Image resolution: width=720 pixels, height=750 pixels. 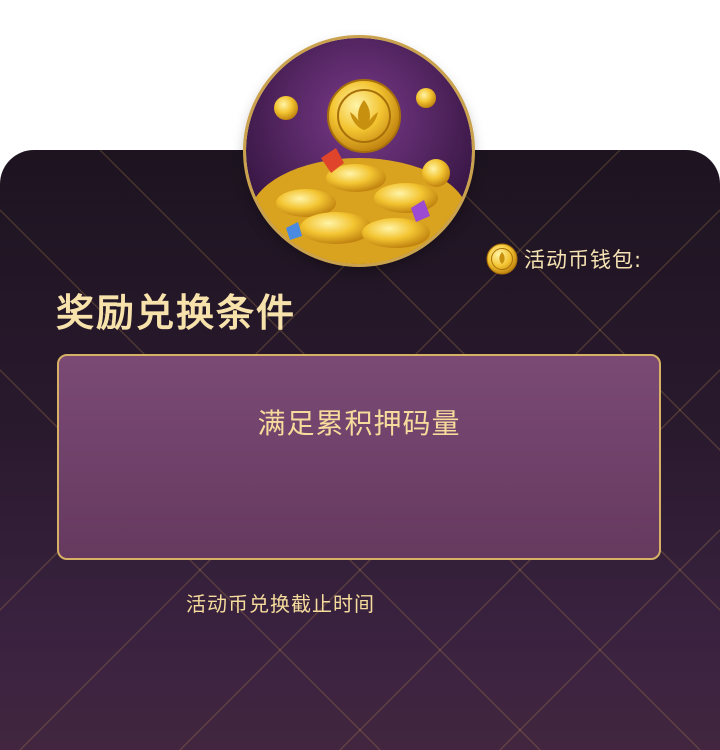 What do you see at coordinates (280, 604) in the screenshot?
I see `deadline-label: 活动币兑换截止时间` at bounding box center [280, 604].